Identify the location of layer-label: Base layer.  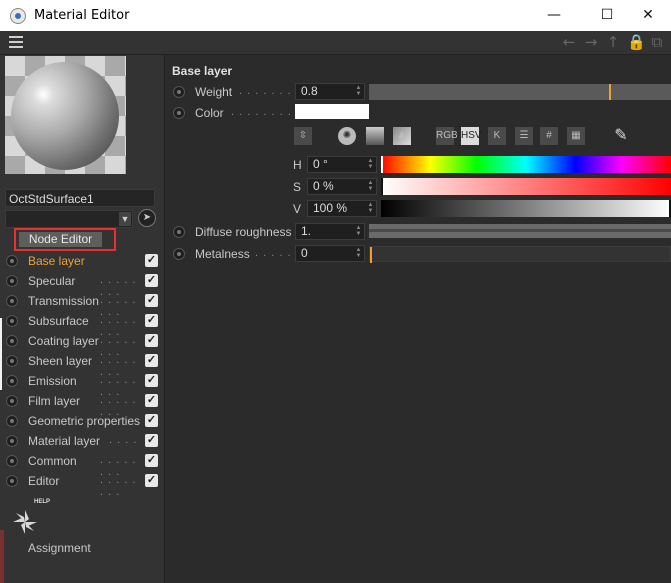
(56, 261).